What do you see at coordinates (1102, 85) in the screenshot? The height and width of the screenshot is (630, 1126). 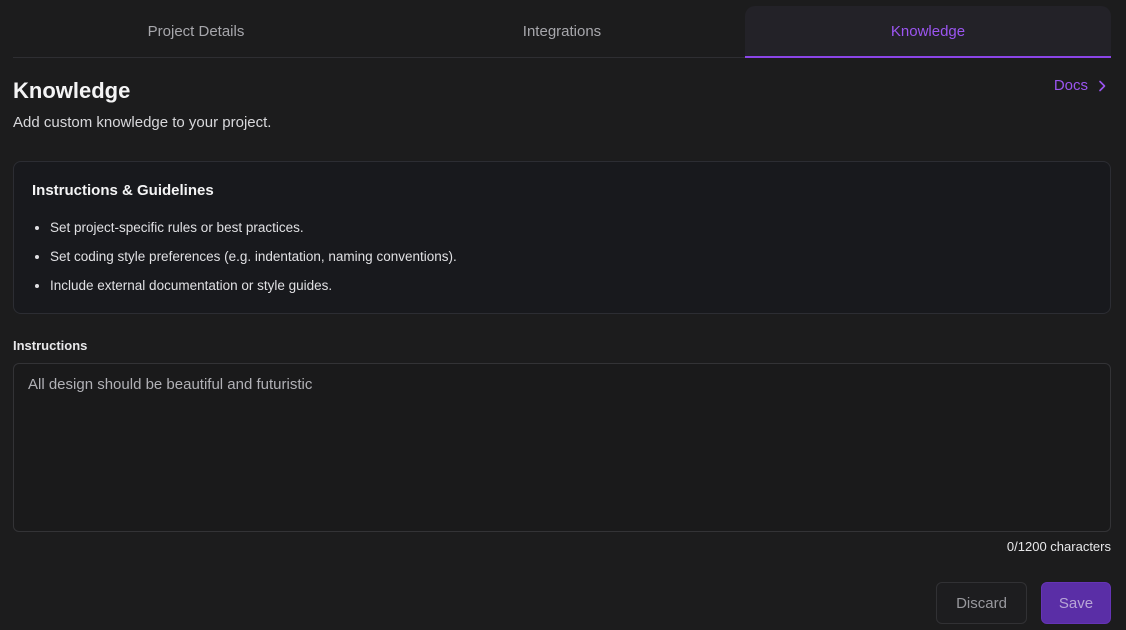 I see `chevron-right-icon` at bounding box center [1102, 85].